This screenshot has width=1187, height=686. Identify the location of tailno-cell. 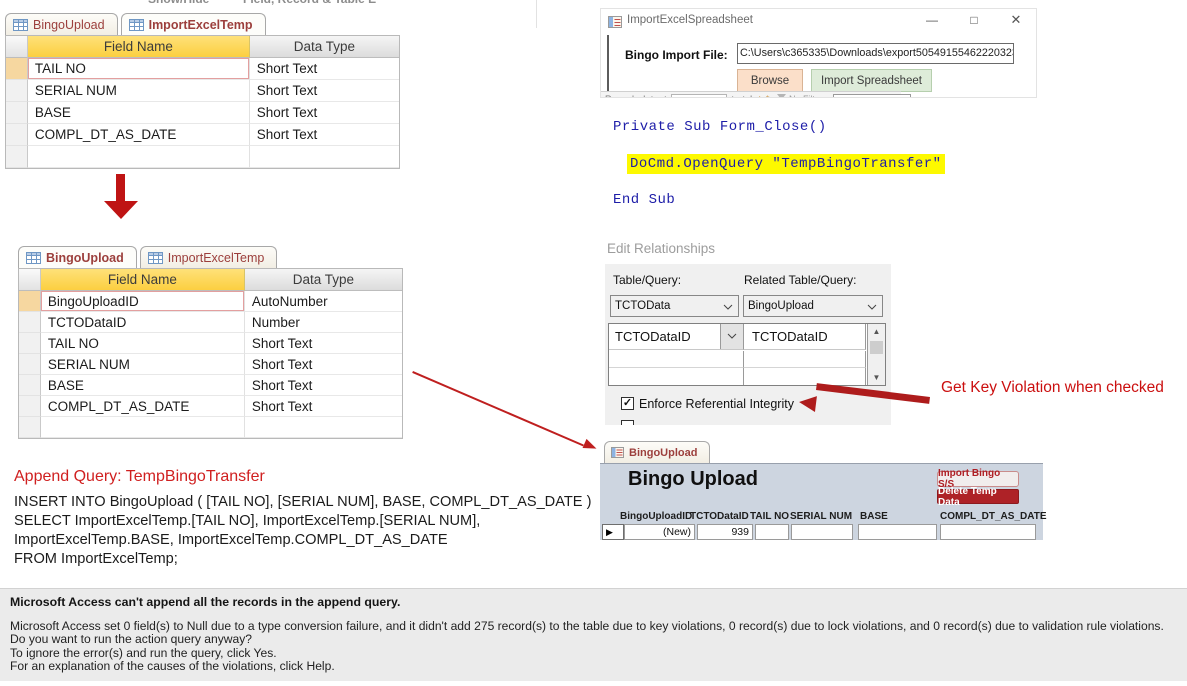
(772, 532).